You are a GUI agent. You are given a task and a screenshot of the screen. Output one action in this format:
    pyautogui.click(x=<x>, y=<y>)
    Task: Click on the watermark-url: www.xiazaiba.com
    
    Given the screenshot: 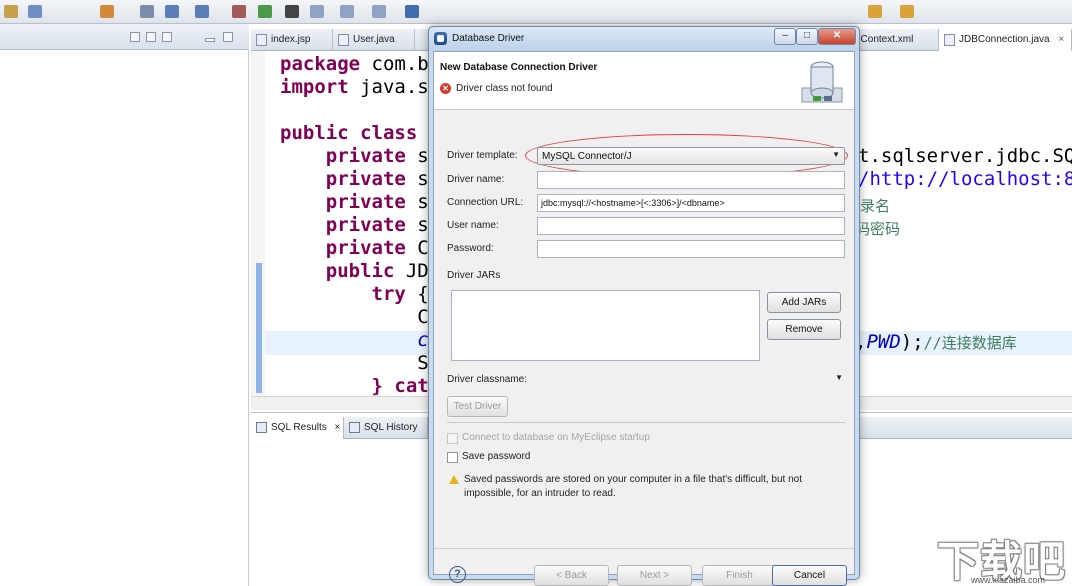 What is the action you would take?
    pyautogui.click(x=1008, y=580)
    